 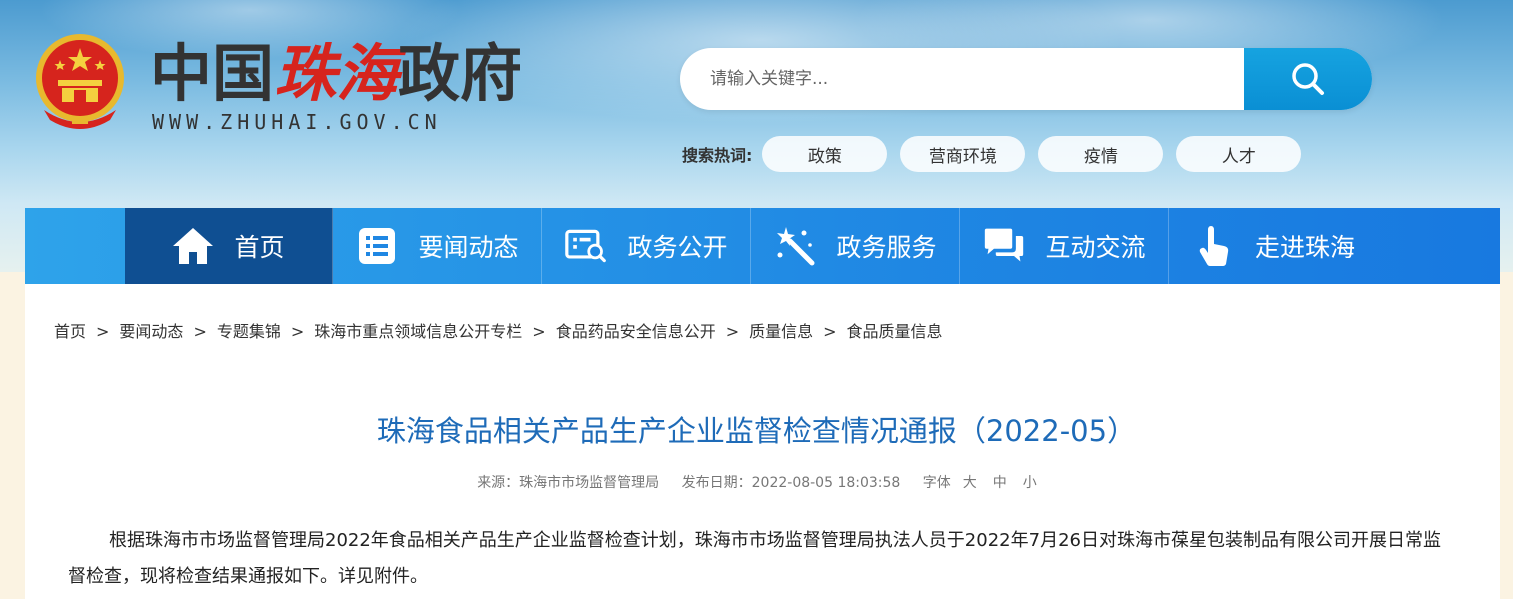 What do you see at coordinates (756, 431) in the screenshot?
I see `article-title: 珠海食品相关产品生产企业监督检查情况通报（2022-05）` at bounding box center [756, 431].